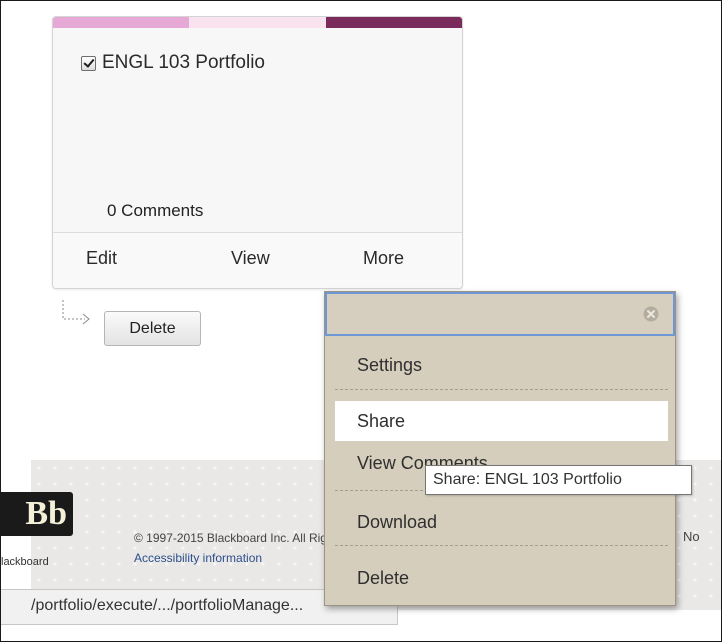  Describe the element at coordinates (25, 562) in the screenshot. I see `blackboard-logo-label: lackboard` at that location.